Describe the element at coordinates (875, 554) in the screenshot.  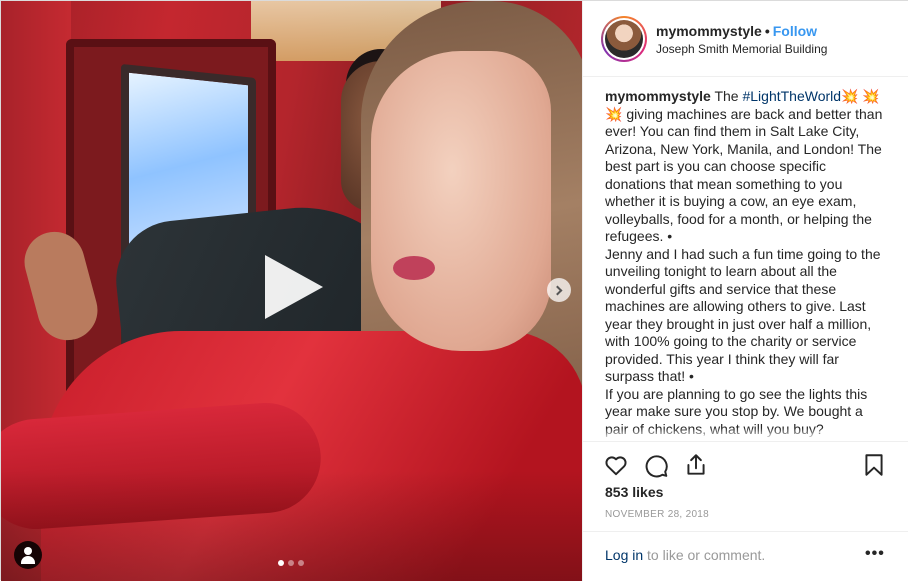
I see `more-options-button: •••` at that location.